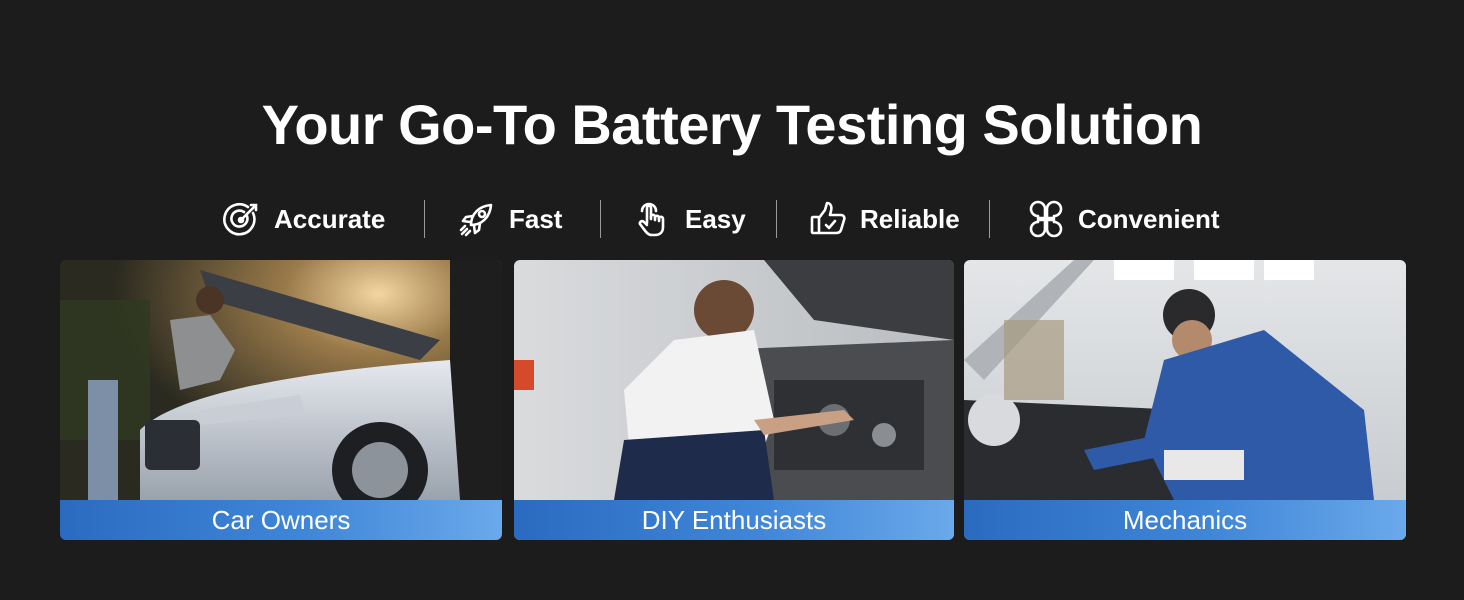 The height and width of the screenshot is (600, 1464). Describe the element at coordinates (476, 220) in the screenshot. I see `rocket-icon` at that location.